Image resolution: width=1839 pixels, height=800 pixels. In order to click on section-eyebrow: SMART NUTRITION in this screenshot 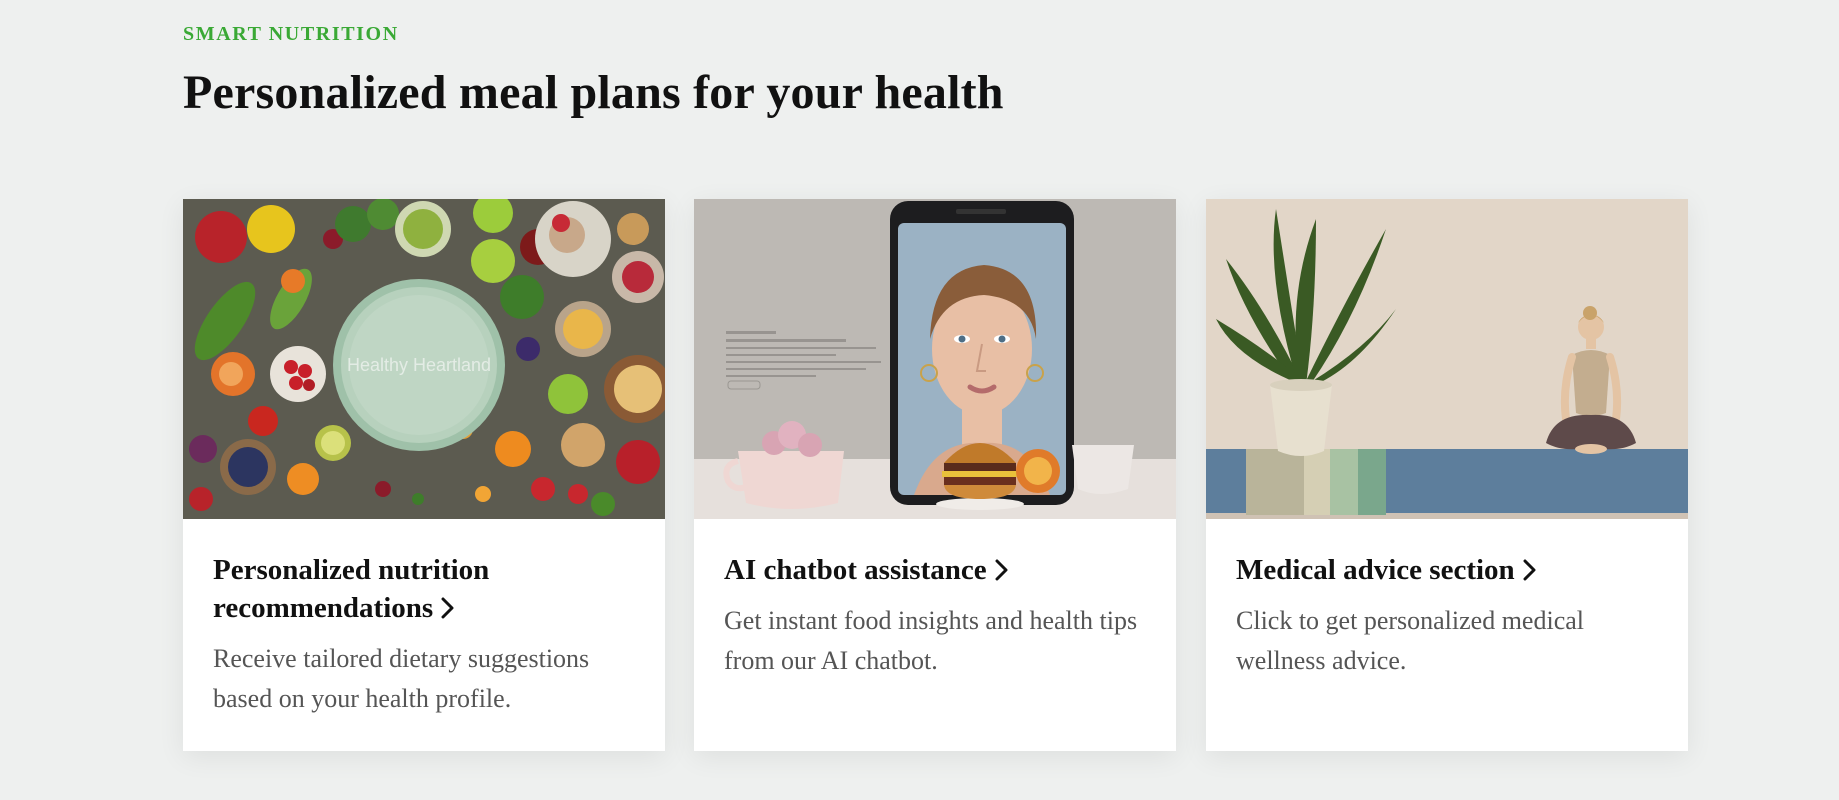, I will do `click(291, 34)`.